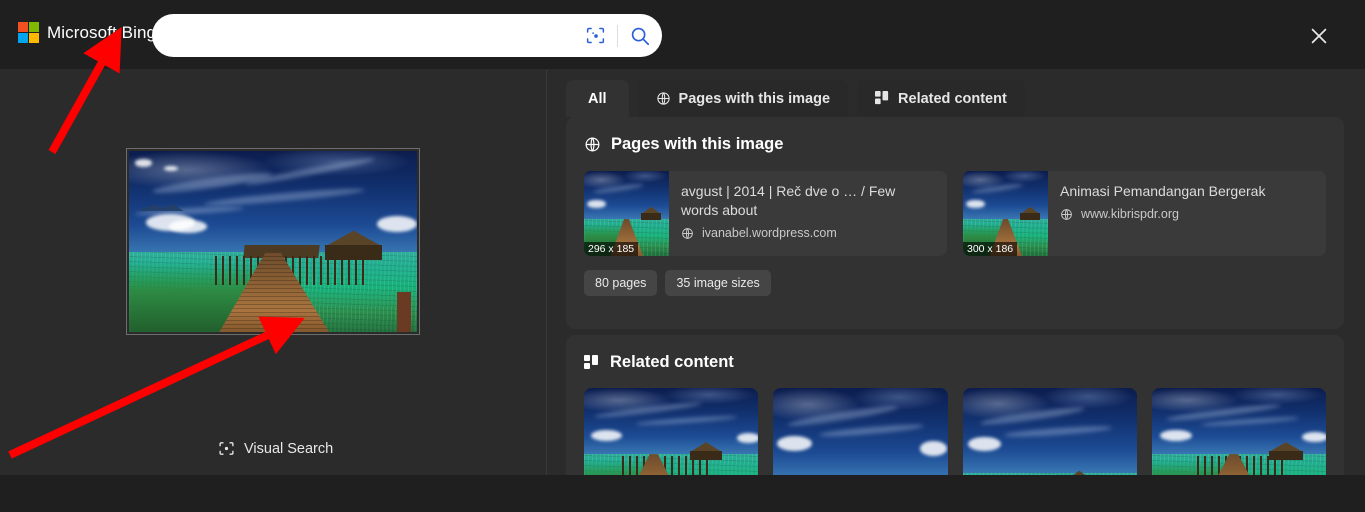  Describe the element at coordinates (1163, 191) in the screenshot. I see `result-title: Animasi Pemandangan Bergerak` at that location.